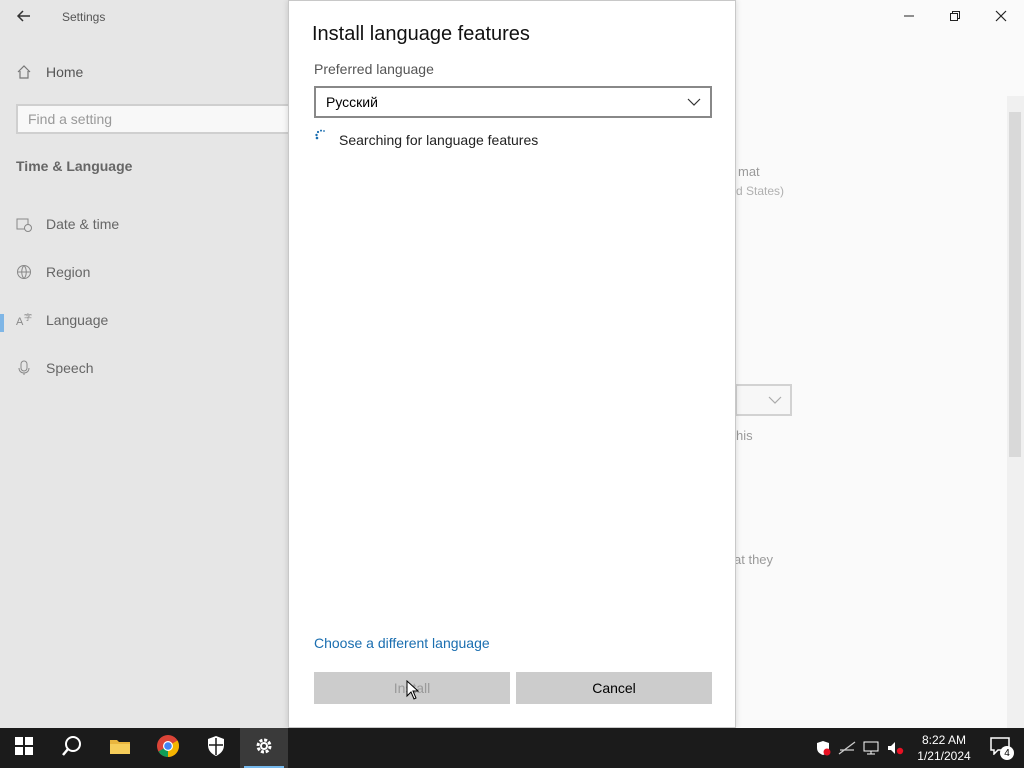  I want to click on preferred-language-label: Preferred language, so click(374, 69).